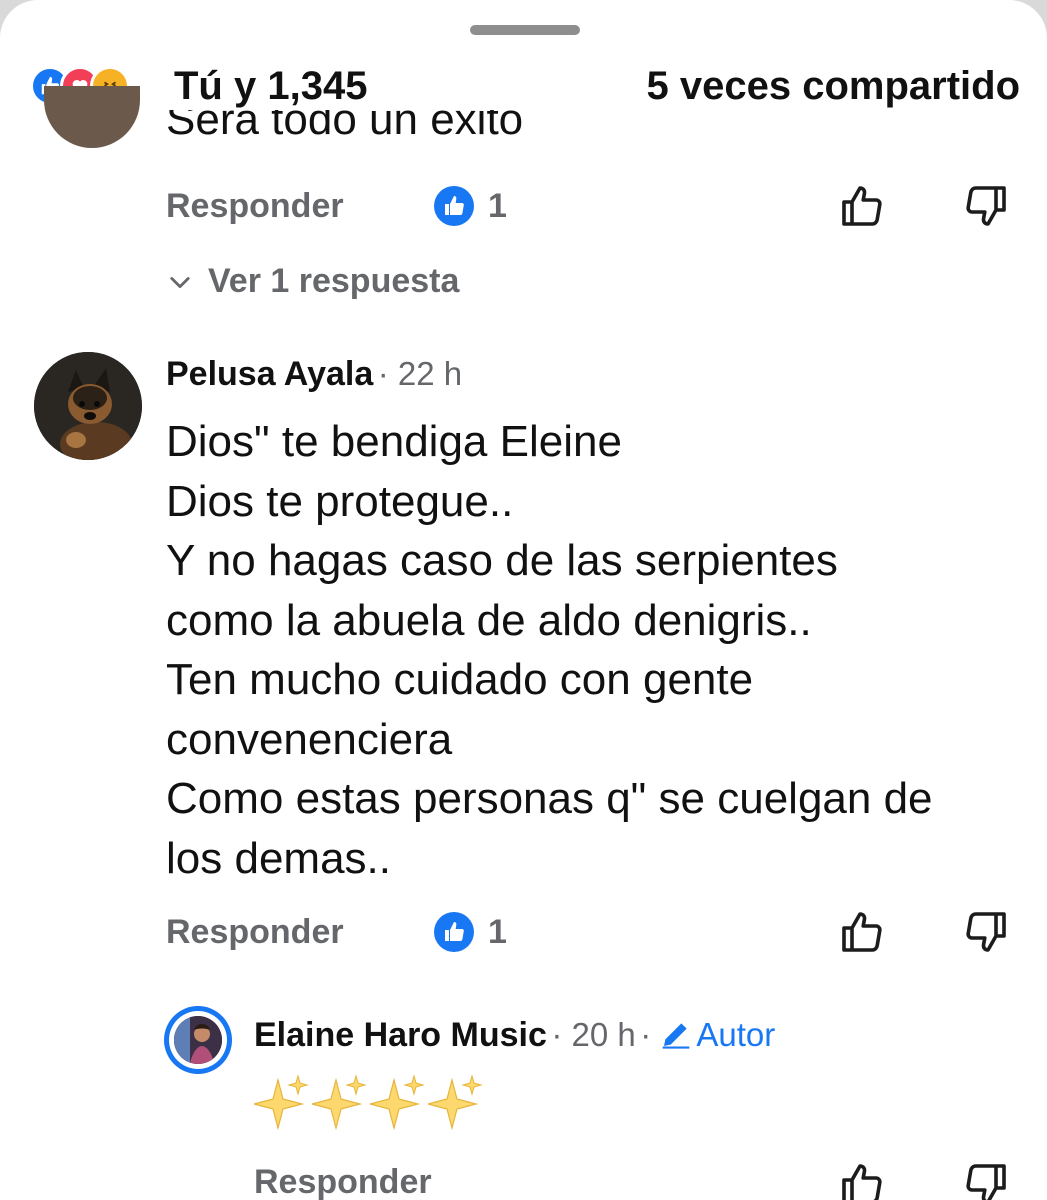  Describe the element at coordinates (549, 798) in the screenshot. I see `comment-line: Como estas personas q" se cuelgan de` at that location.